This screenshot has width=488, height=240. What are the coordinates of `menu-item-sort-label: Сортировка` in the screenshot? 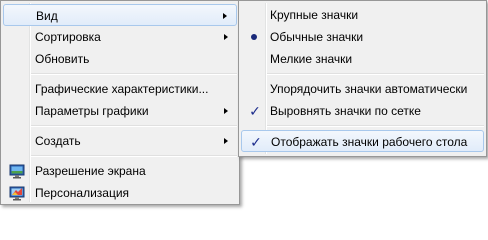 It's located at (68, 37).